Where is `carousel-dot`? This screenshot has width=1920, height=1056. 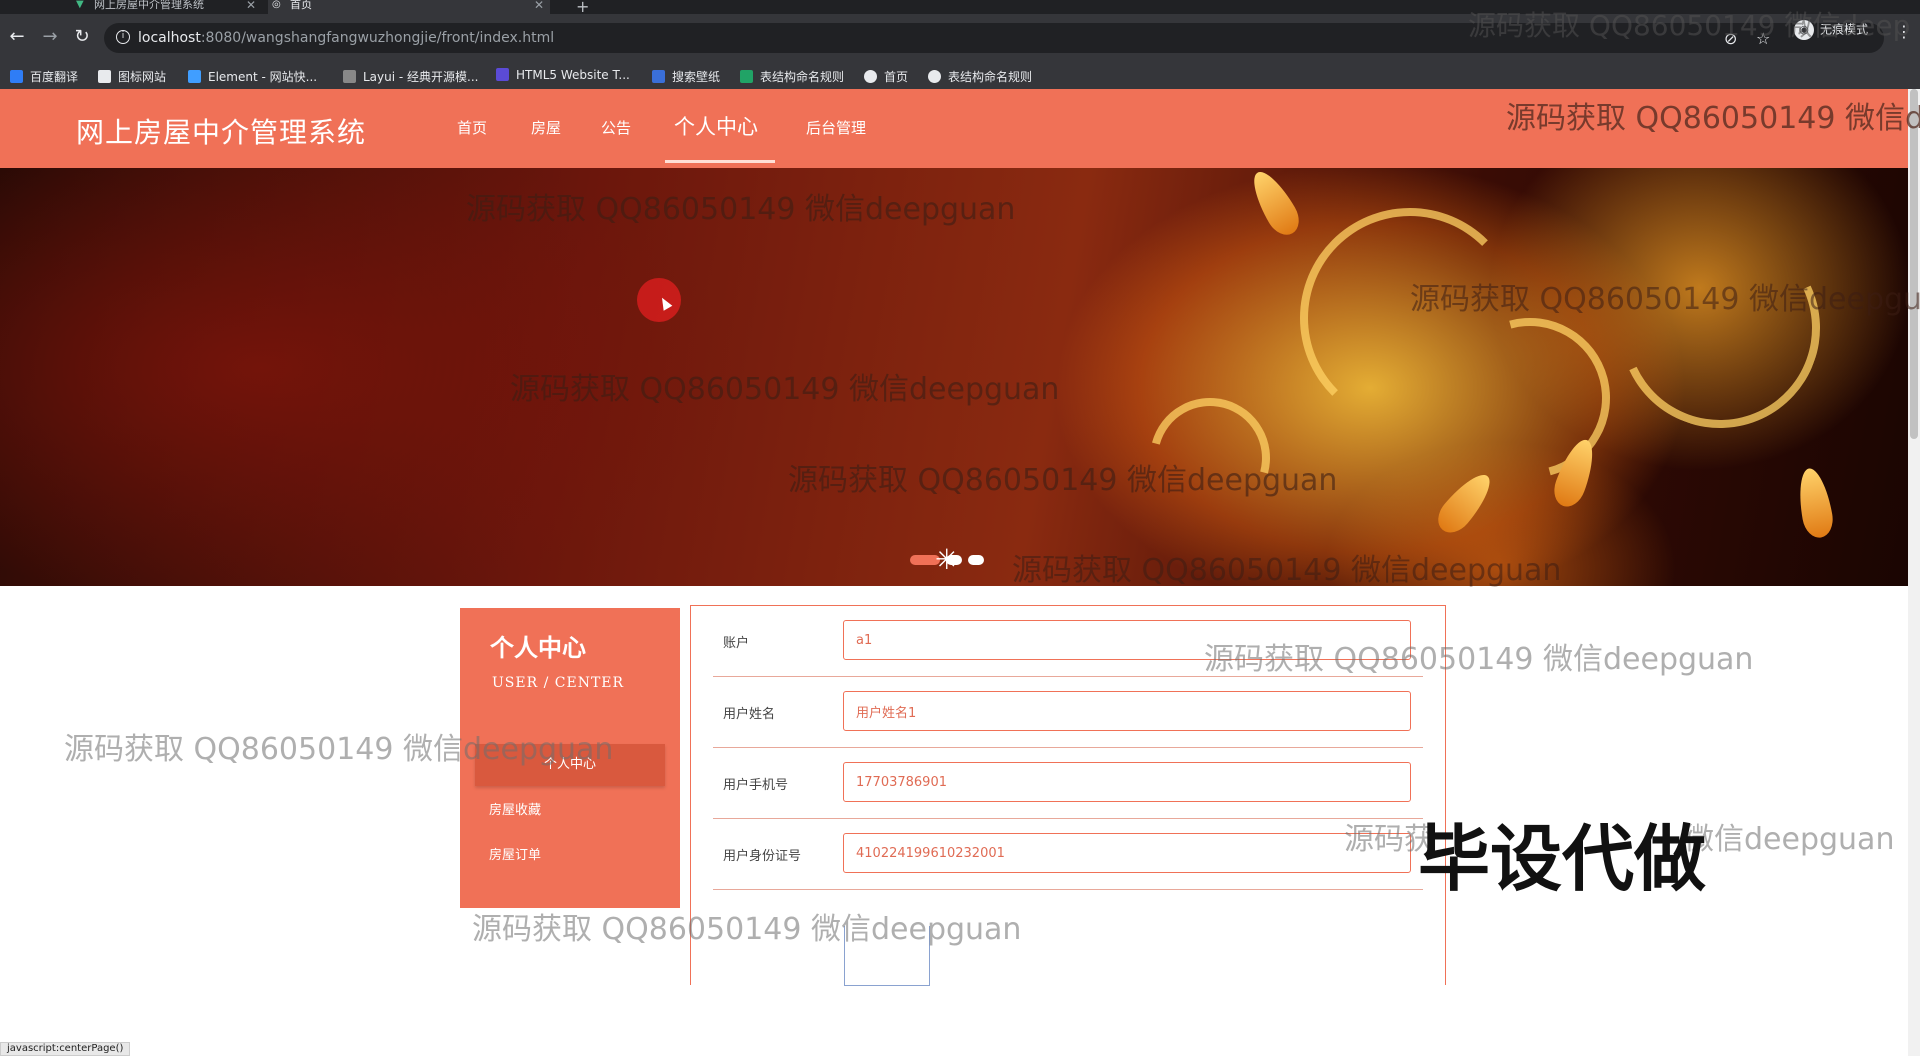 carousel-dot is located at coordinates (976, 560).